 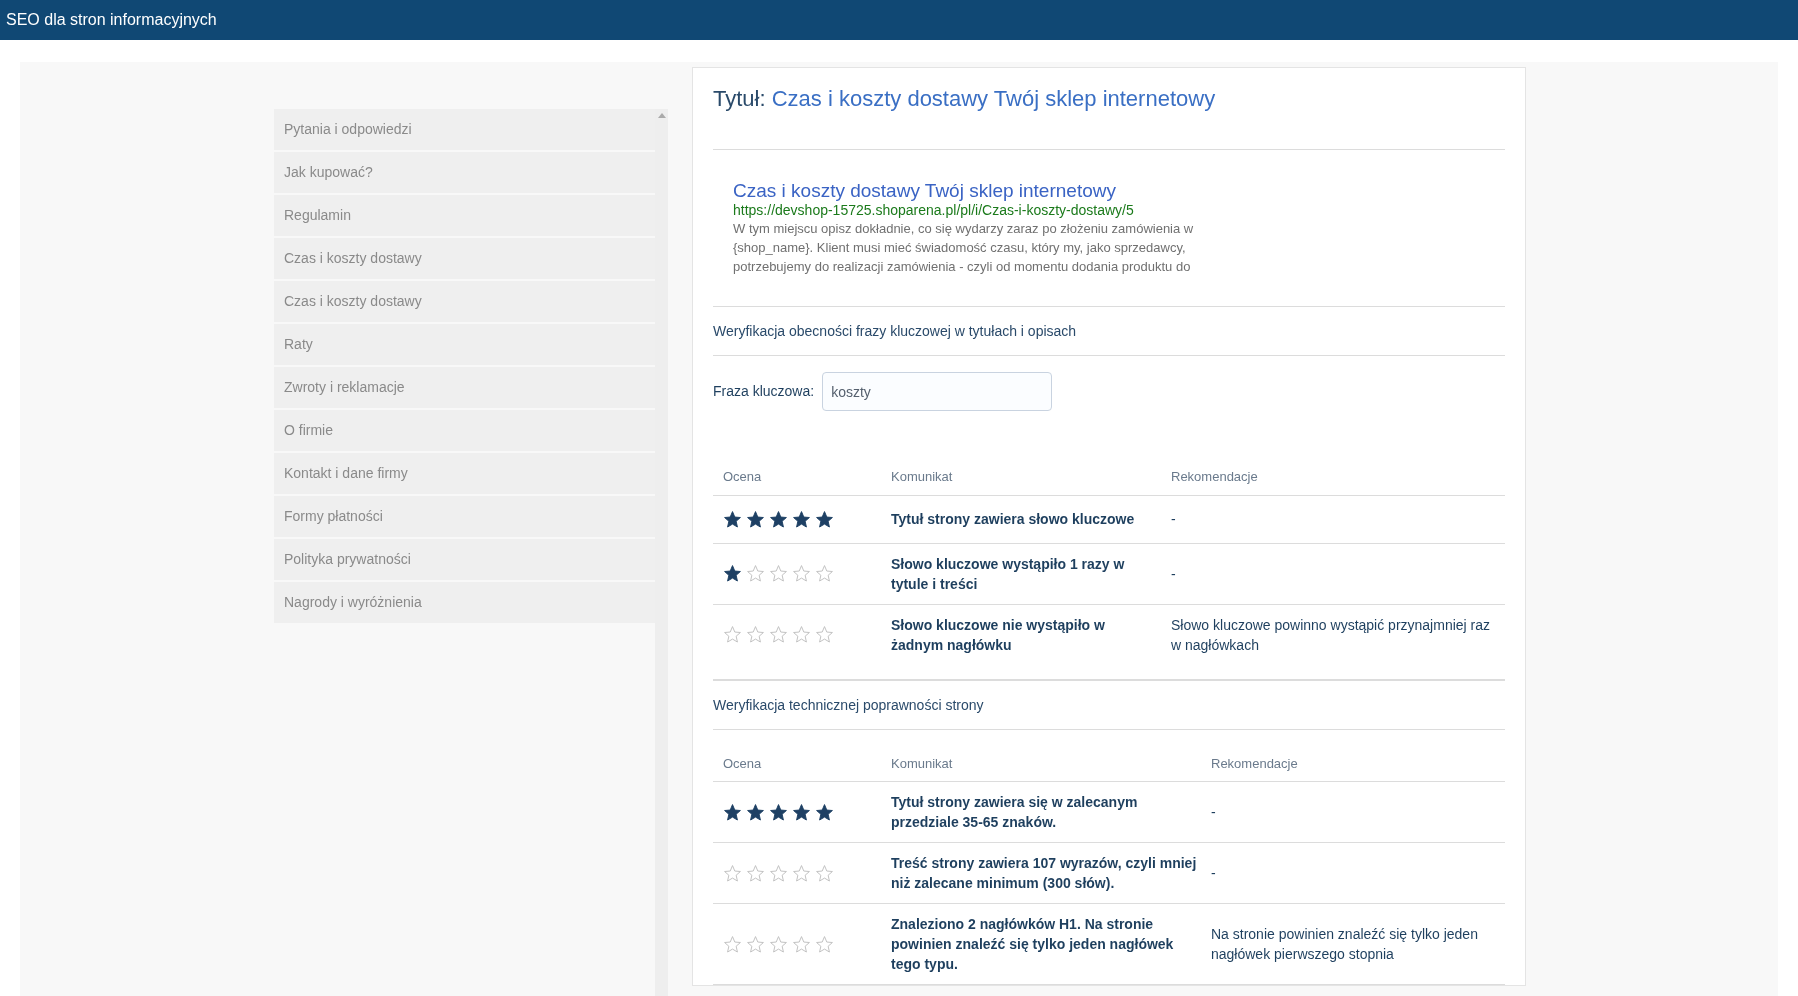 I want to click on rating-message: Tytuł strony zawiera słowo kluczowe, so click(x=1013, y=519).